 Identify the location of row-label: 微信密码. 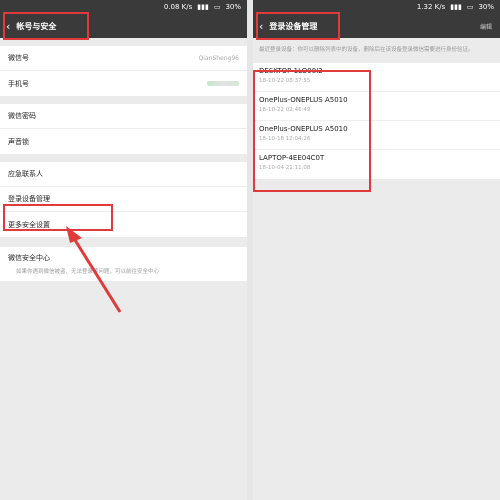
(22, 116).